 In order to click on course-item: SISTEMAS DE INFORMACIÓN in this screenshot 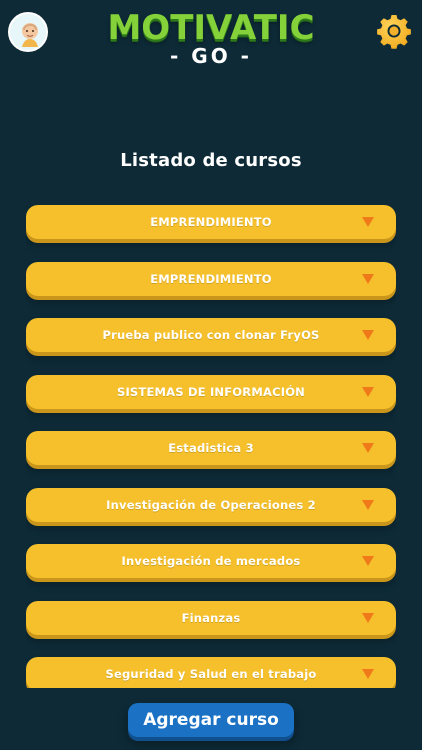, I will do `click(211, 391)`.